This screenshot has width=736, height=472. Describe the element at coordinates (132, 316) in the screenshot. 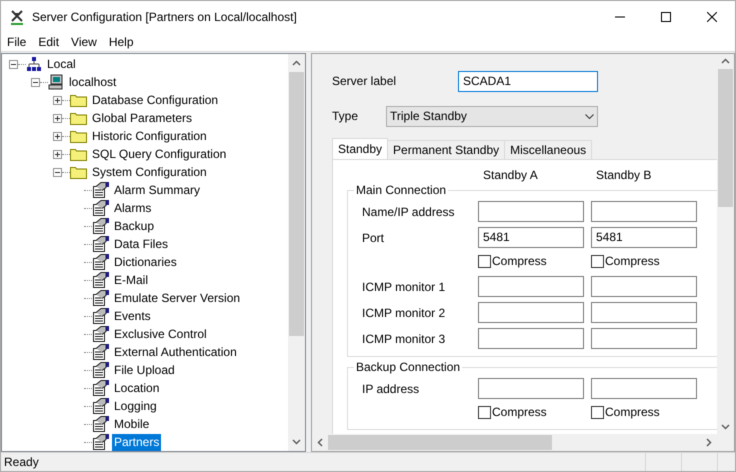

I see `tree-item: Events` at that location.